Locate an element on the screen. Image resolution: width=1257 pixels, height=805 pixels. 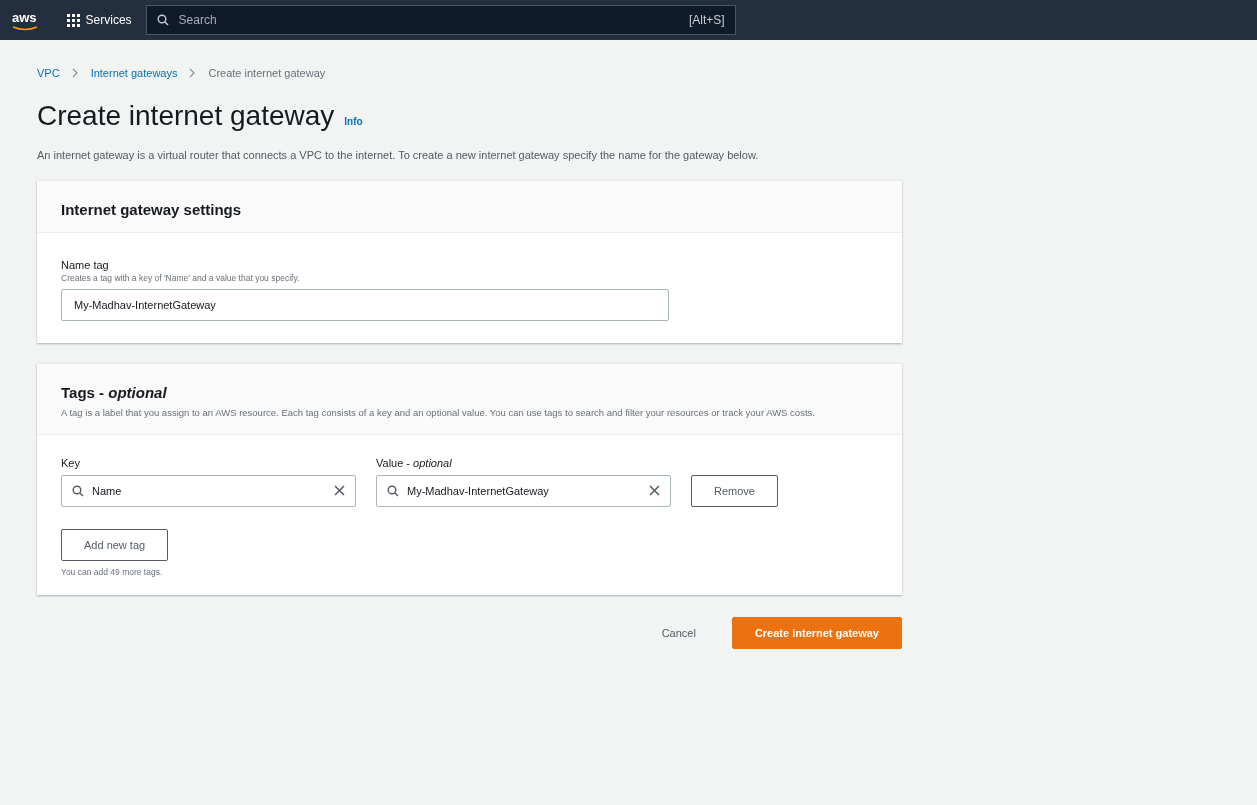
field-label: Value - optional is located at coordinates (414, 463).